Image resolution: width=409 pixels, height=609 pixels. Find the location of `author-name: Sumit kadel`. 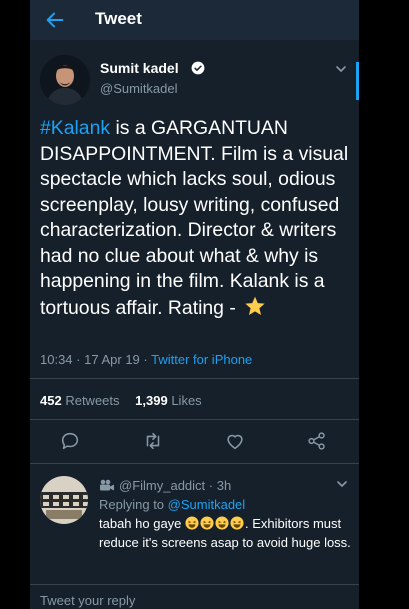

author-name: Sumit kadel is located at coordinates (139, 68).